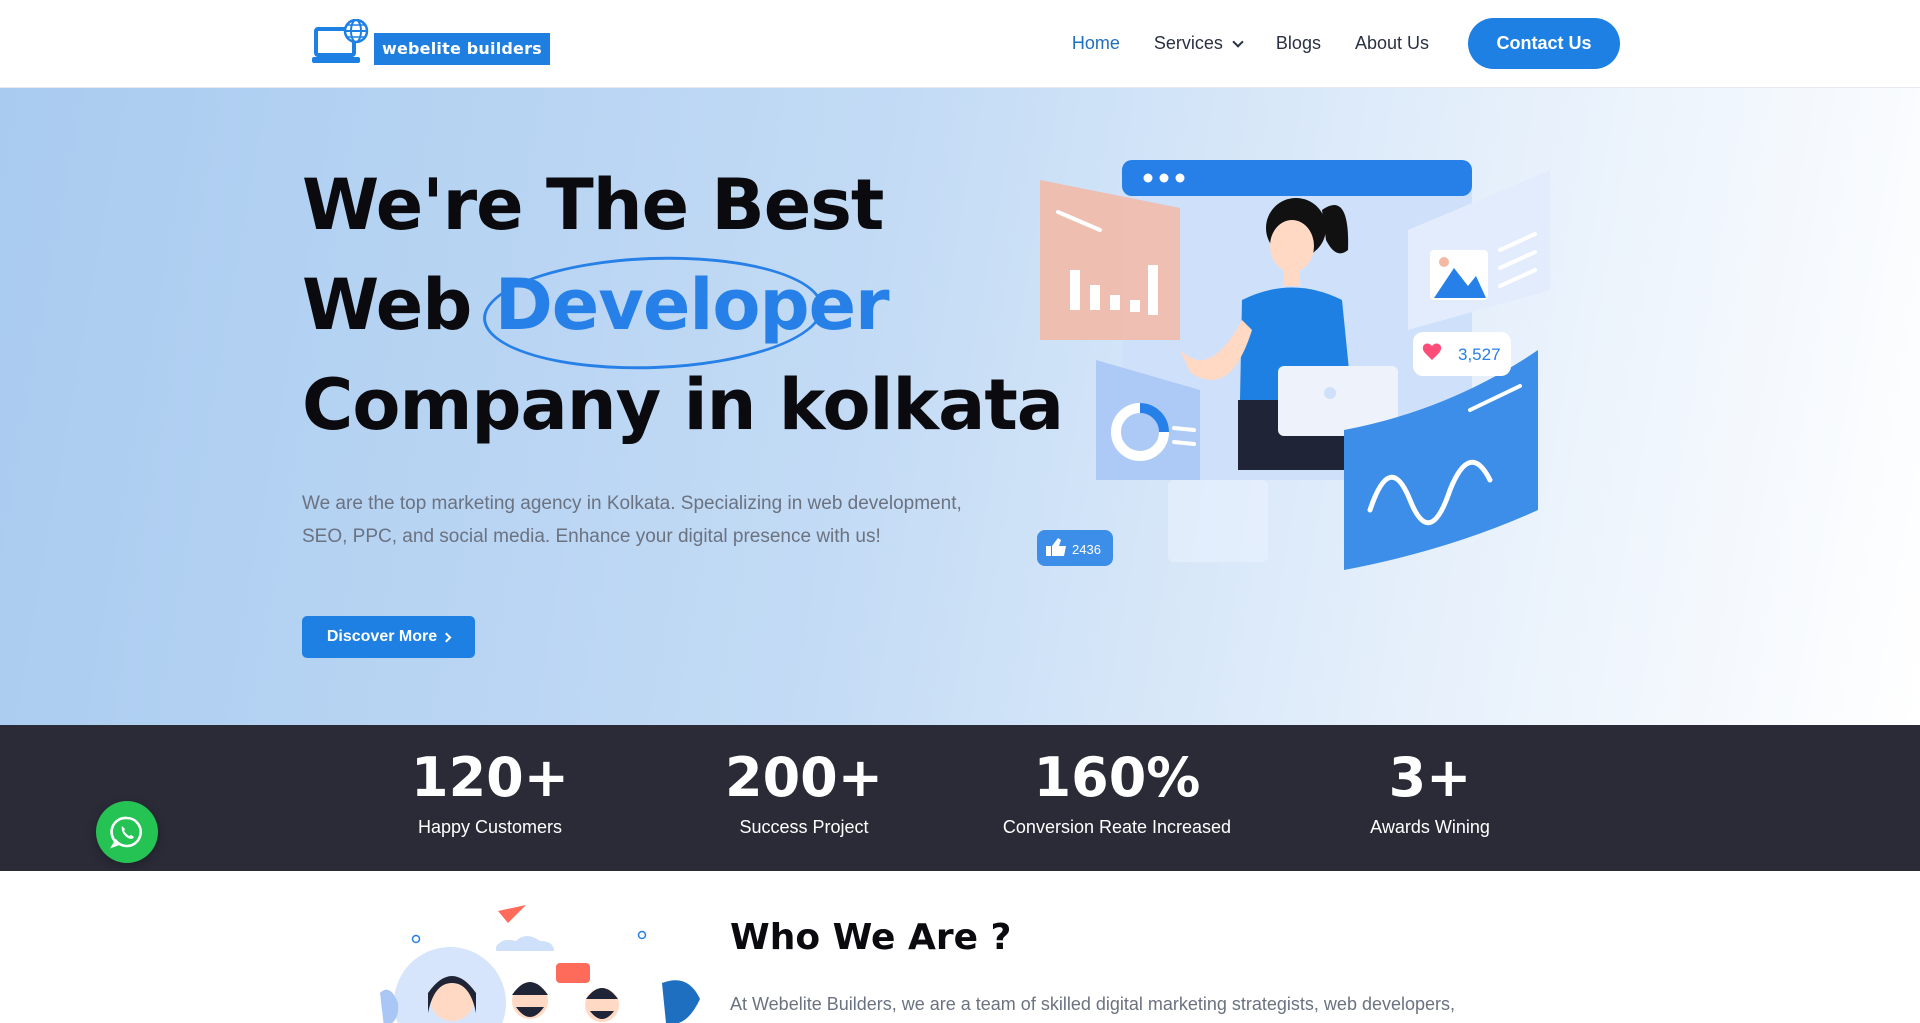 The image size is (1920, 1023). Describe the element at coordinates (490, 777) in the screenshot. I see `stat-value: 120+` at that location.